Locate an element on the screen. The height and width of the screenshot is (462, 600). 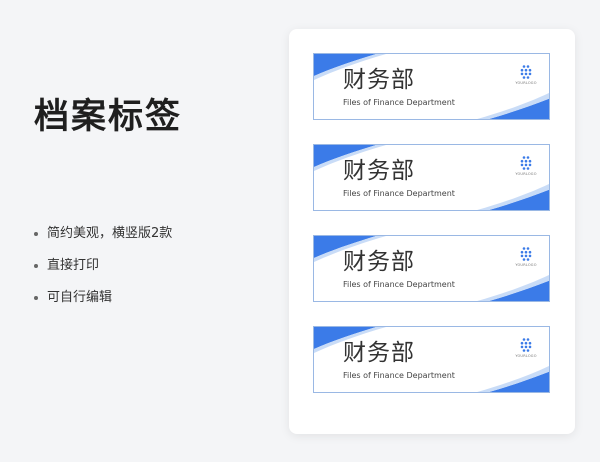
feature-item: 可自行编辑 is located at coordinates (103, 298).